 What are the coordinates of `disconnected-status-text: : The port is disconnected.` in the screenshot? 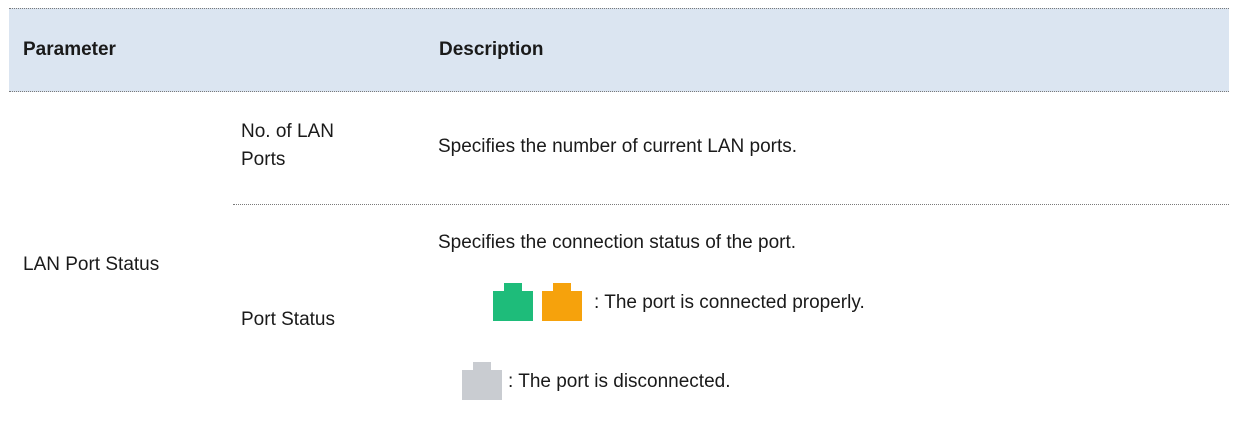 It's located at (619, 381).